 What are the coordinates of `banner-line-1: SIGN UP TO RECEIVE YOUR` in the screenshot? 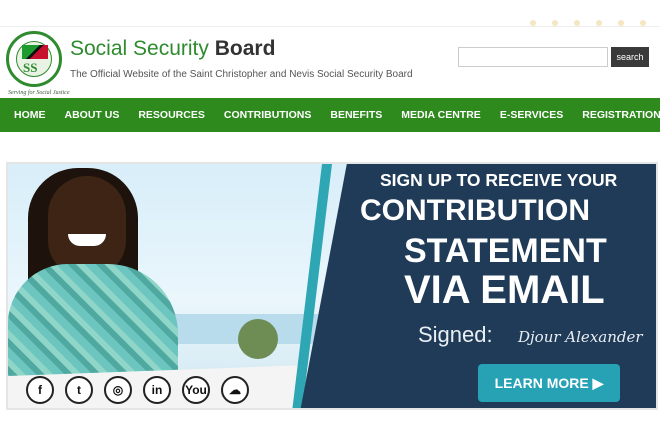 It's located at (499, 180).